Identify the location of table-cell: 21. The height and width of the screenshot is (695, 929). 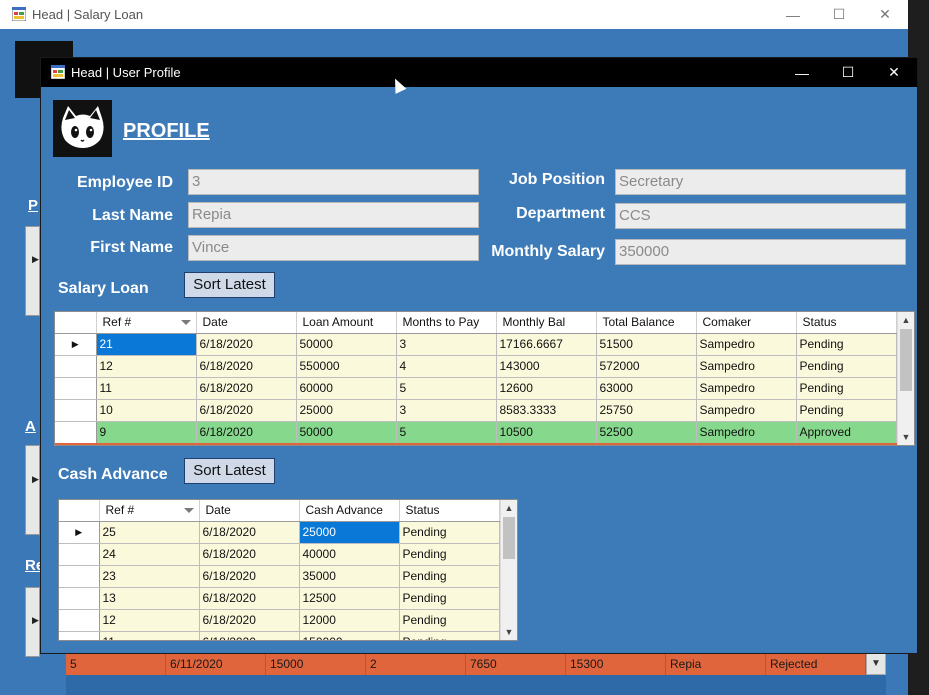
(146, 344).